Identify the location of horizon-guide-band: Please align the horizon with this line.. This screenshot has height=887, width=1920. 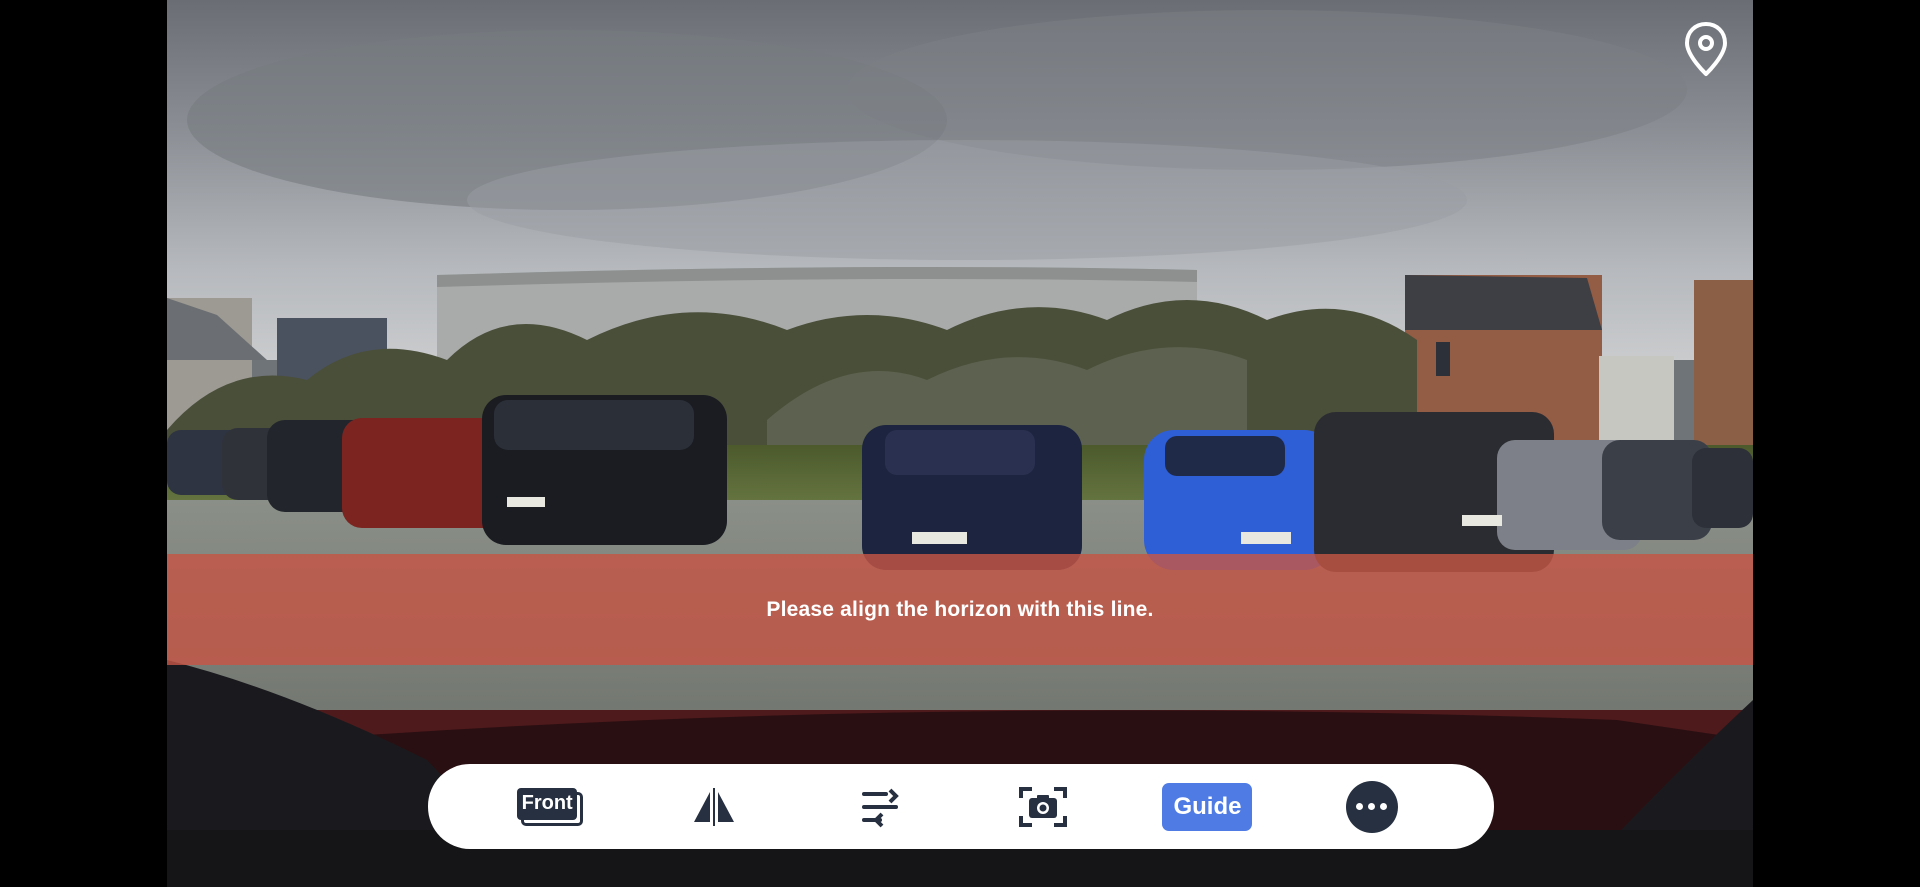
(960, 609).